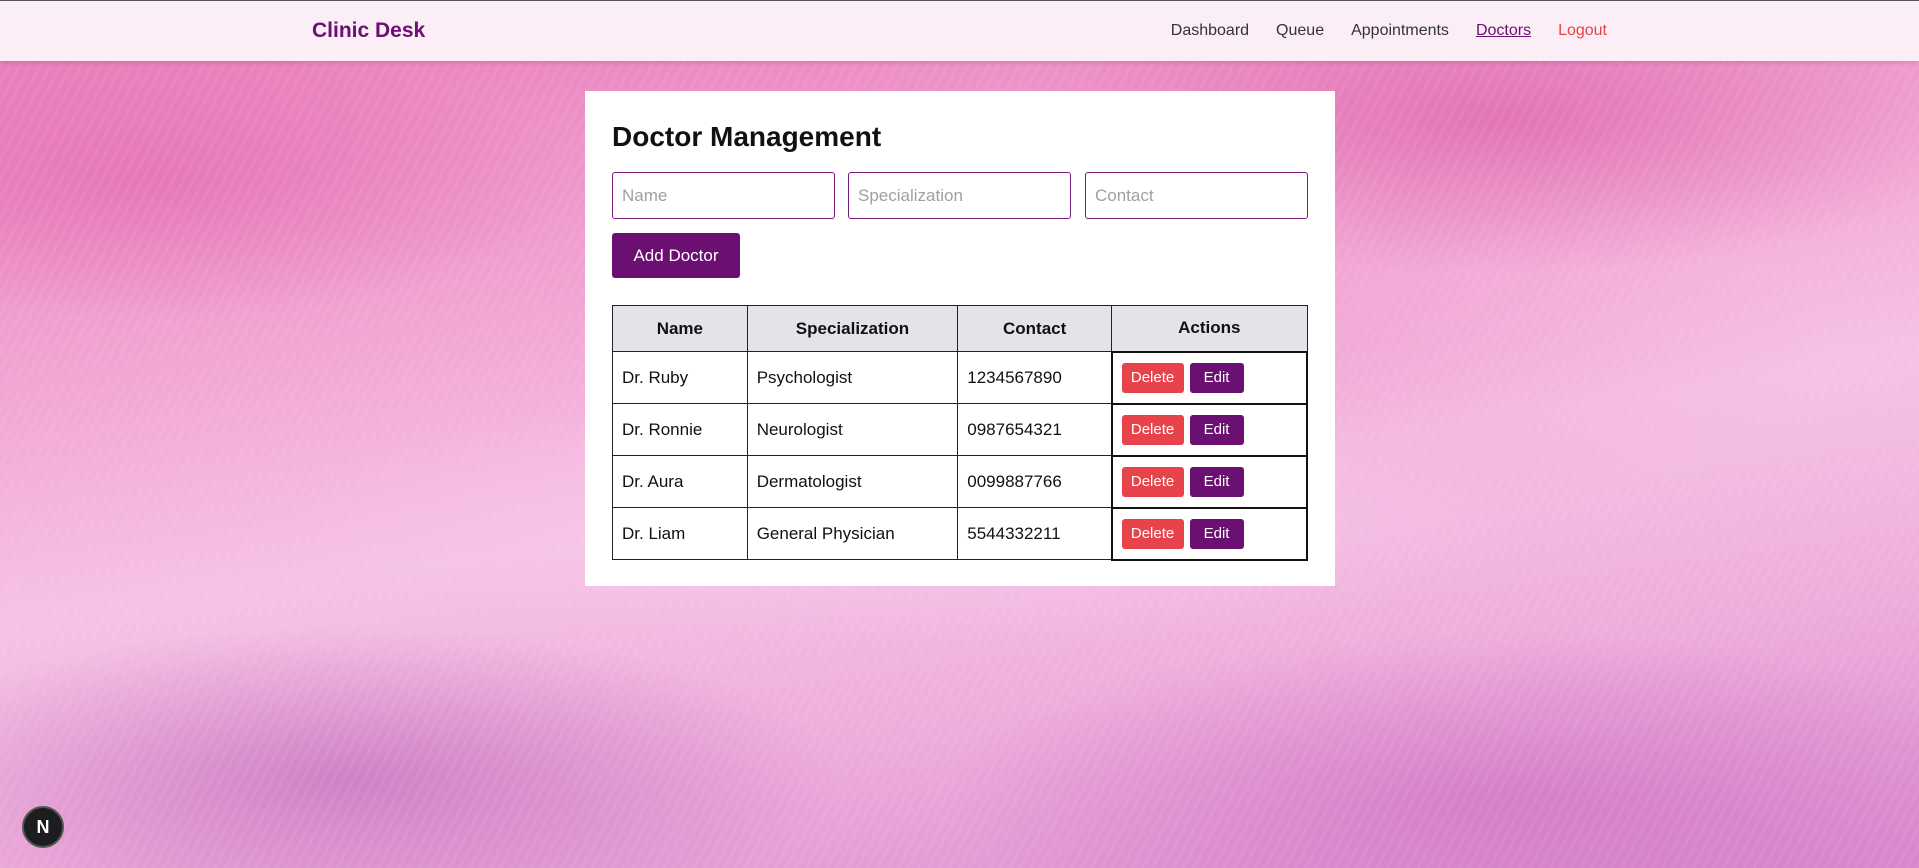  I want to click on brand-logo: Clinic Desk, so click(368, 31).